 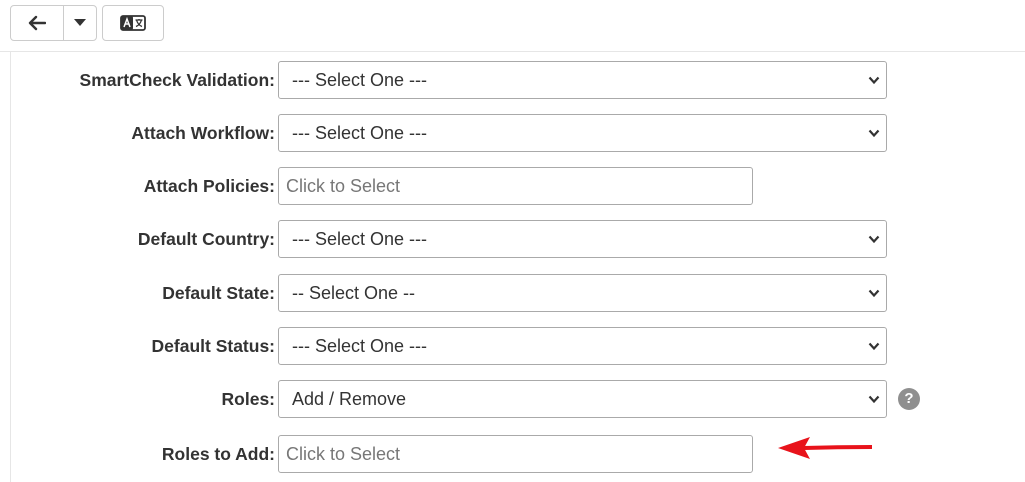 What do you see at coordinates (218, 293) in the screenshot?
I see `default-state-label: Default State:` at bounding box center [218, 293].